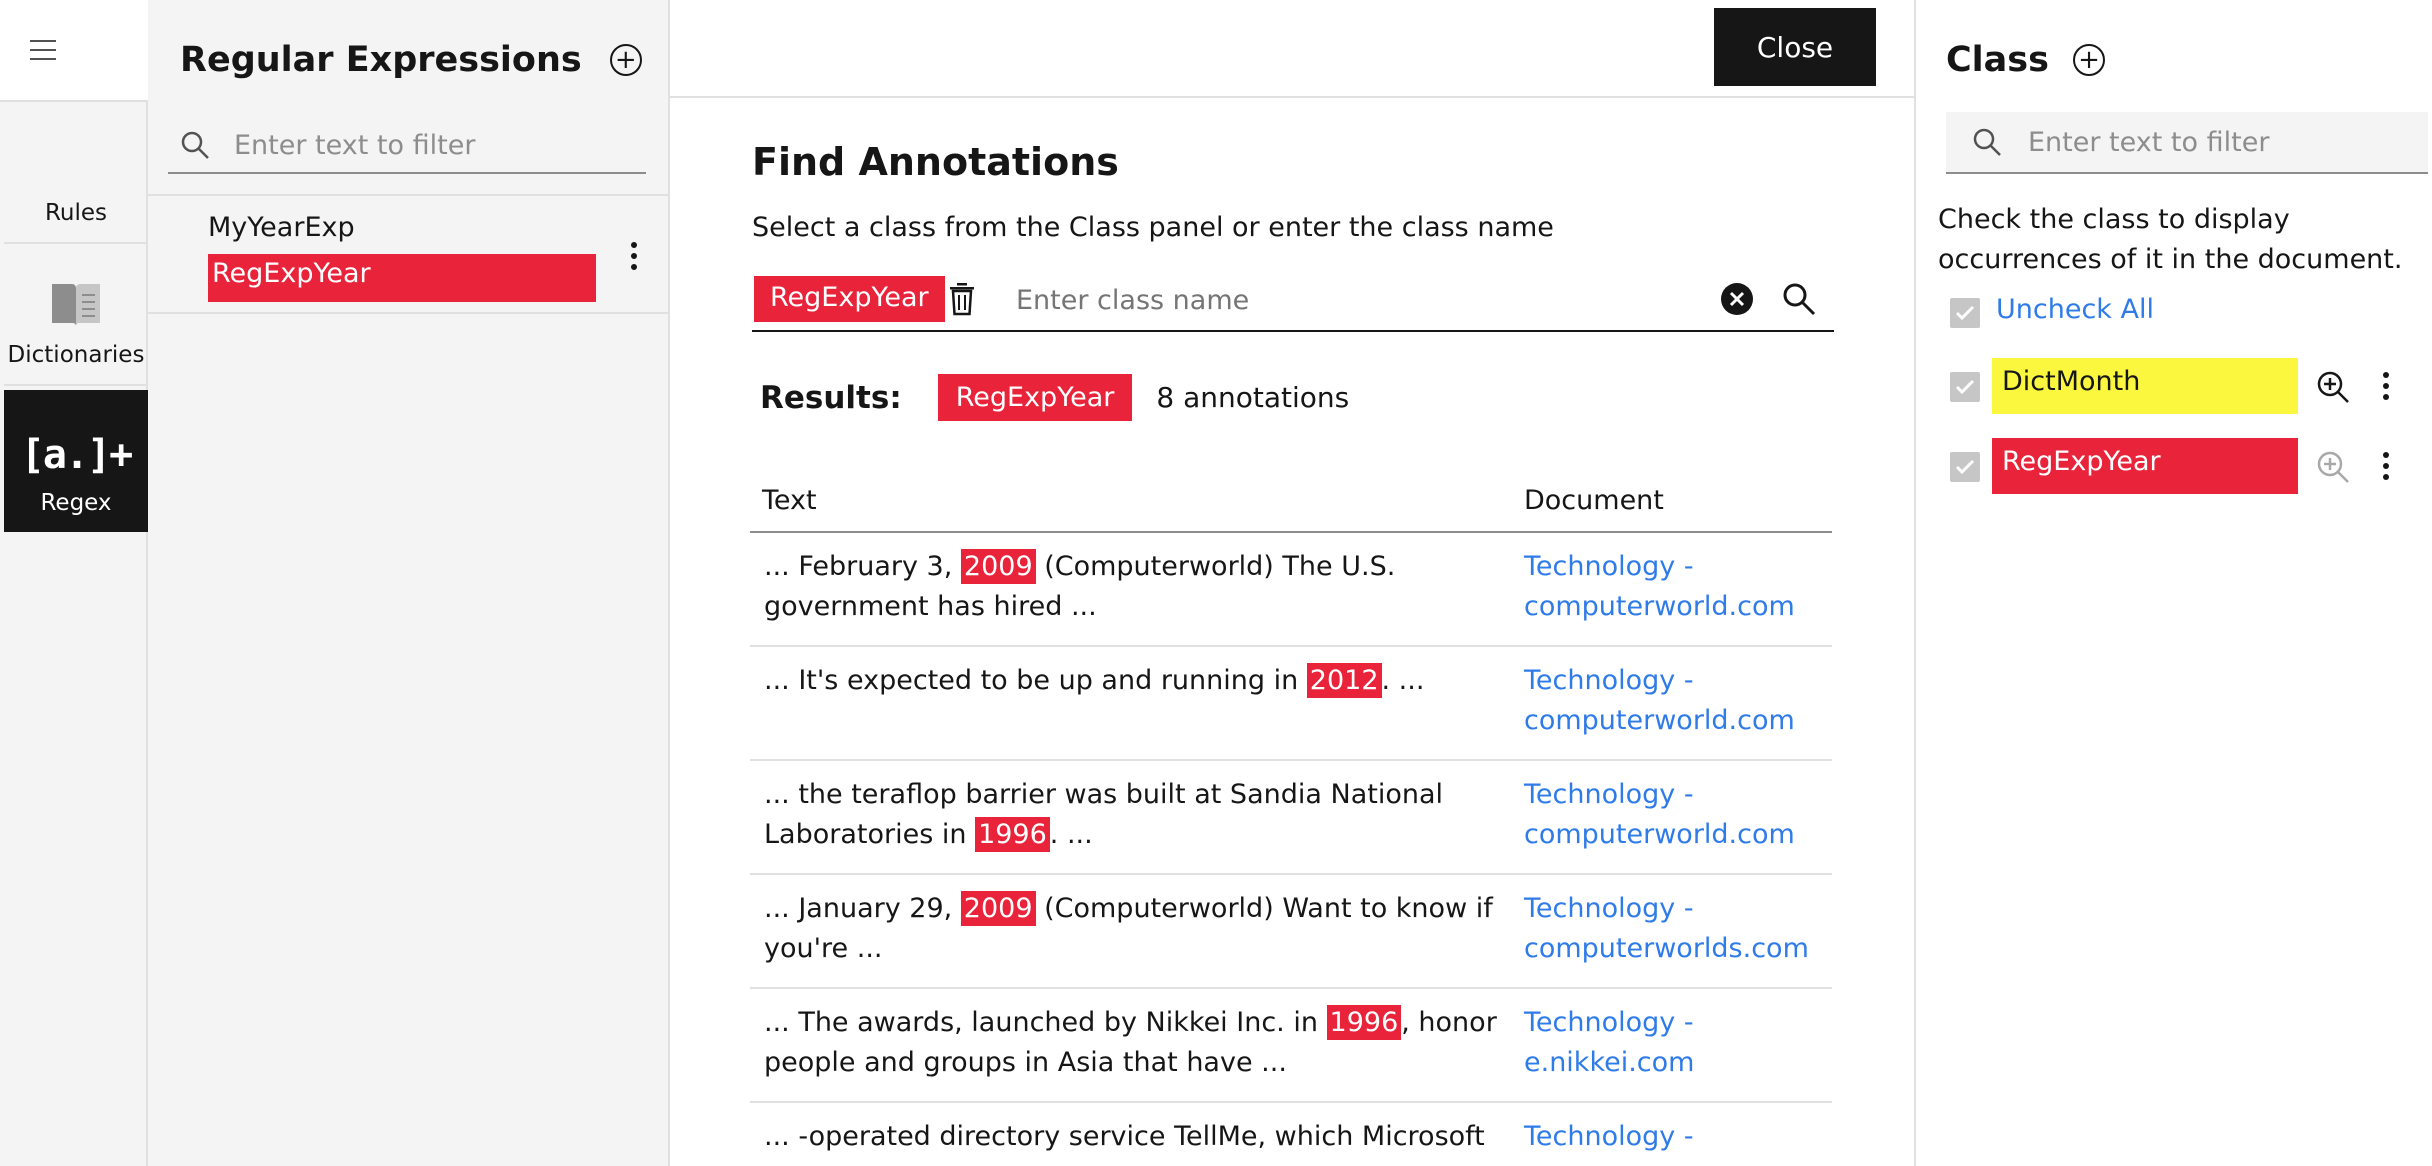  I want to click on rail-item-rules: Rules, so click(76, 174).